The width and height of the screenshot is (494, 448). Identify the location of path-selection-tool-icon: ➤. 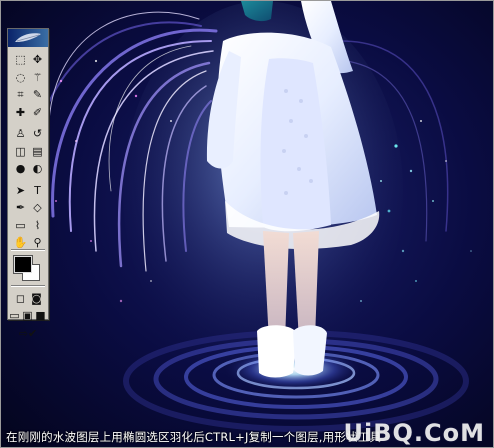
(20, 190).